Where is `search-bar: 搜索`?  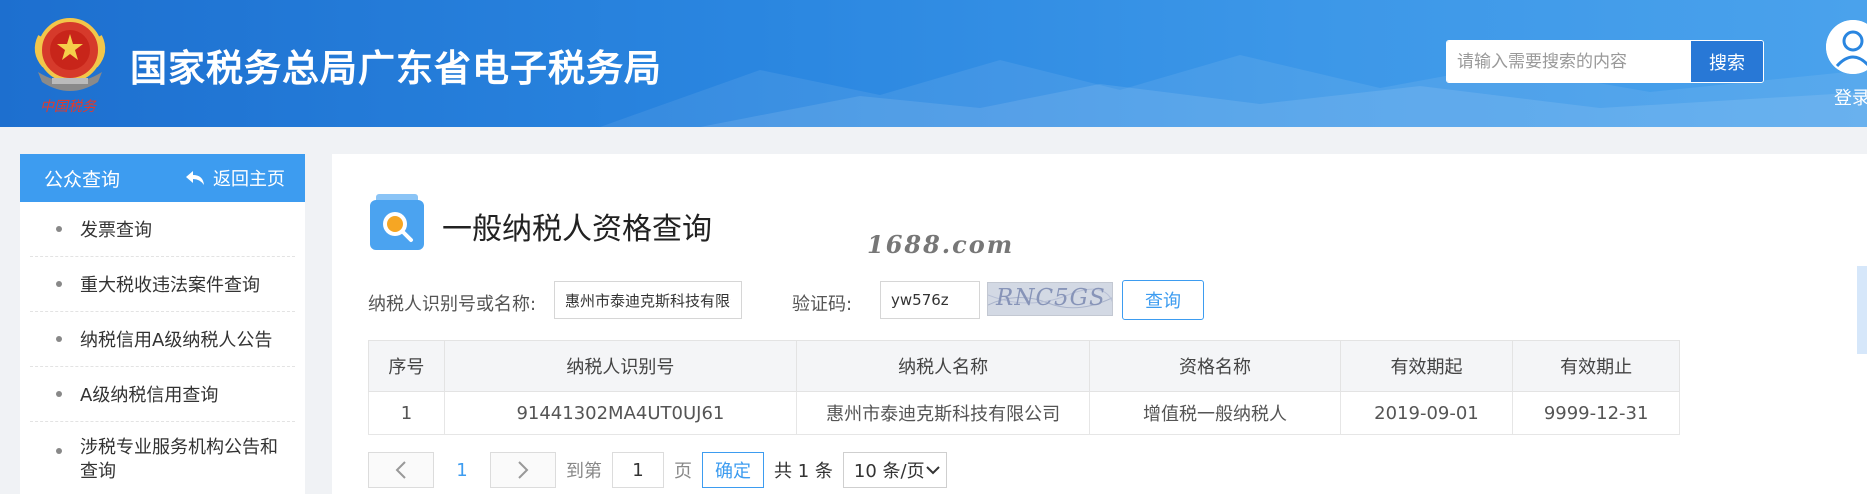 search-bar: 搜索 is located at coordinates (1605, 61).